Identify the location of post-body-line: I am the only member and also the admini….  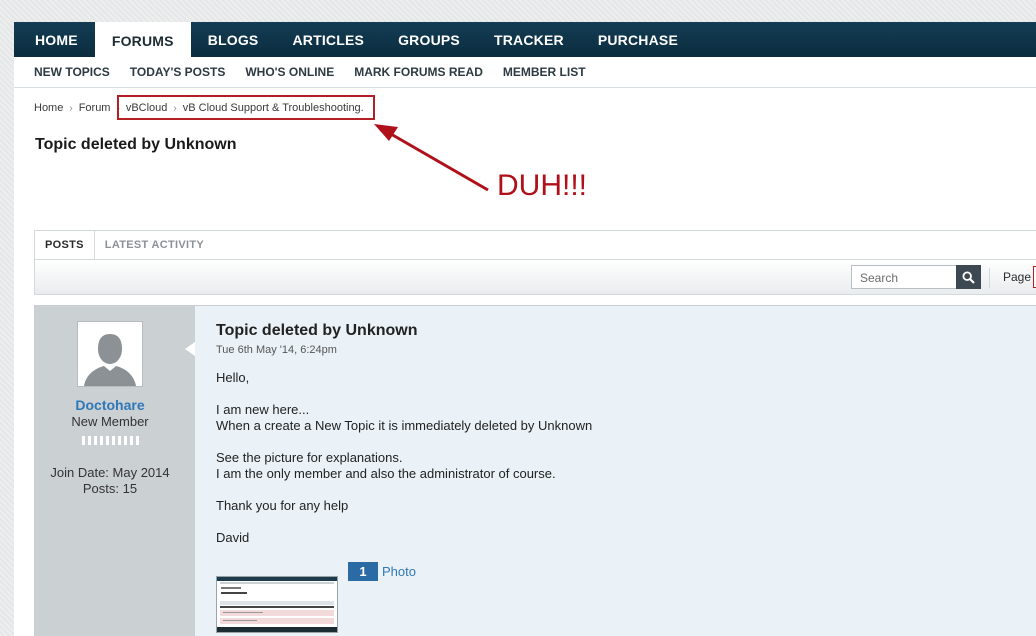
(386, 473).